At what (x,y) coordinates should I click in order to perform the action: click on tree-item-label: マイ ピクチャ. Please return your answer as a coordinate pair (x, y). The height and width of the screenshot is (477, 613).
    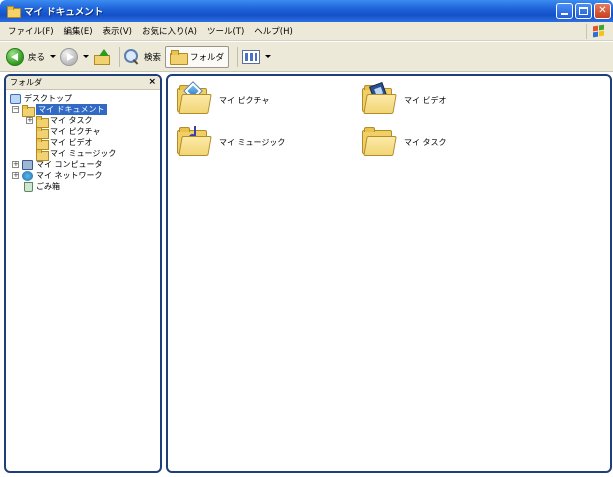
    Looking at the image, I should click on (75, 131).